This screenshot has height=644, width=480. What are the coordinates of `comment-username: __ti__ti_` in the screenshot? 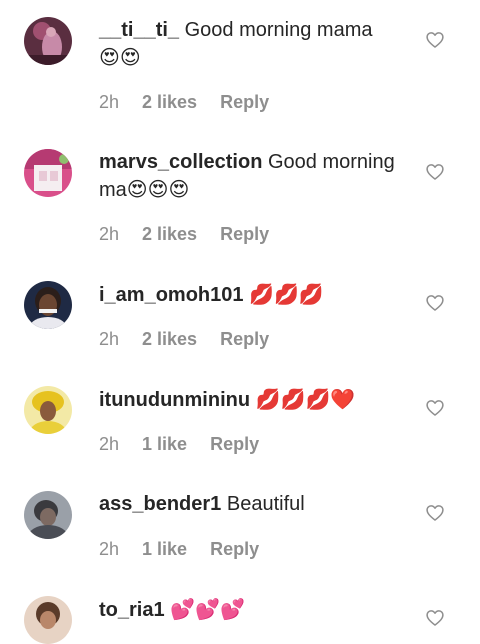 It's located at (139, 30).